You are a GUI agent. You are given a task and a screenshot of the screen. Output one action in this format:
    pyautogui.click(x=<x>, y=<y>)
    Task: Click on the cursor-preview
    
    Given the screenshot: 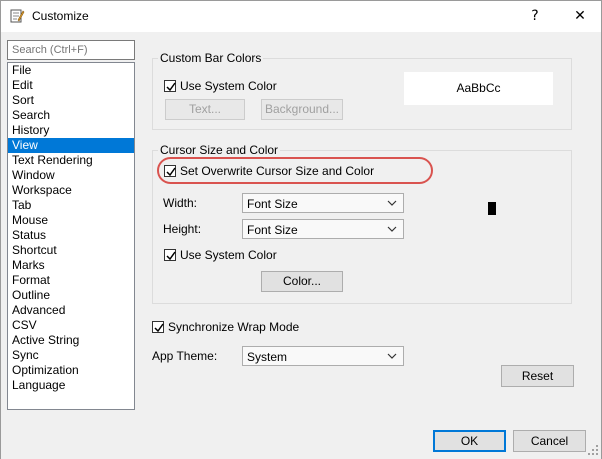 What is the action you would take?
    pyautogui.click(x=492, y=208)
    